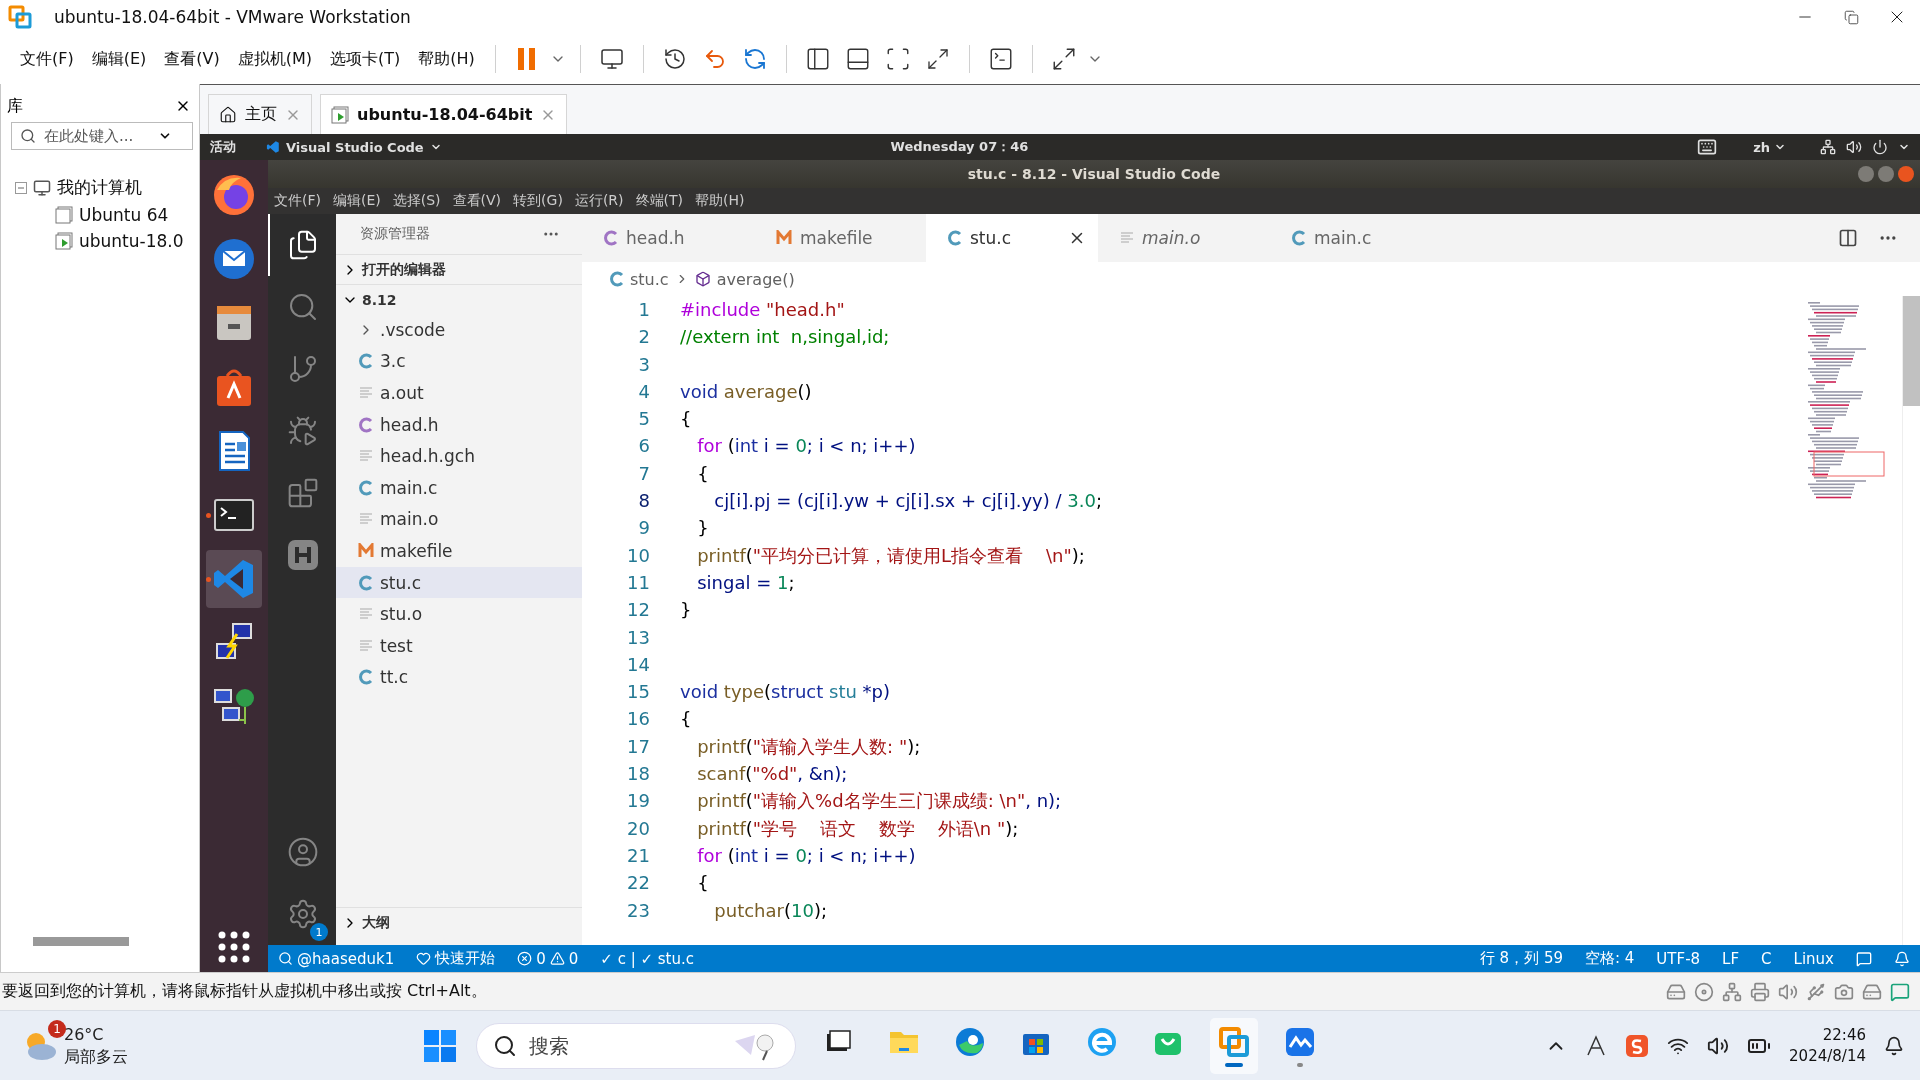 The image size is (1920, 1080). Describe the element at coordinates (131, 241) in the screenshot. I see `tree-item: ubuntu-18.0` at that location.